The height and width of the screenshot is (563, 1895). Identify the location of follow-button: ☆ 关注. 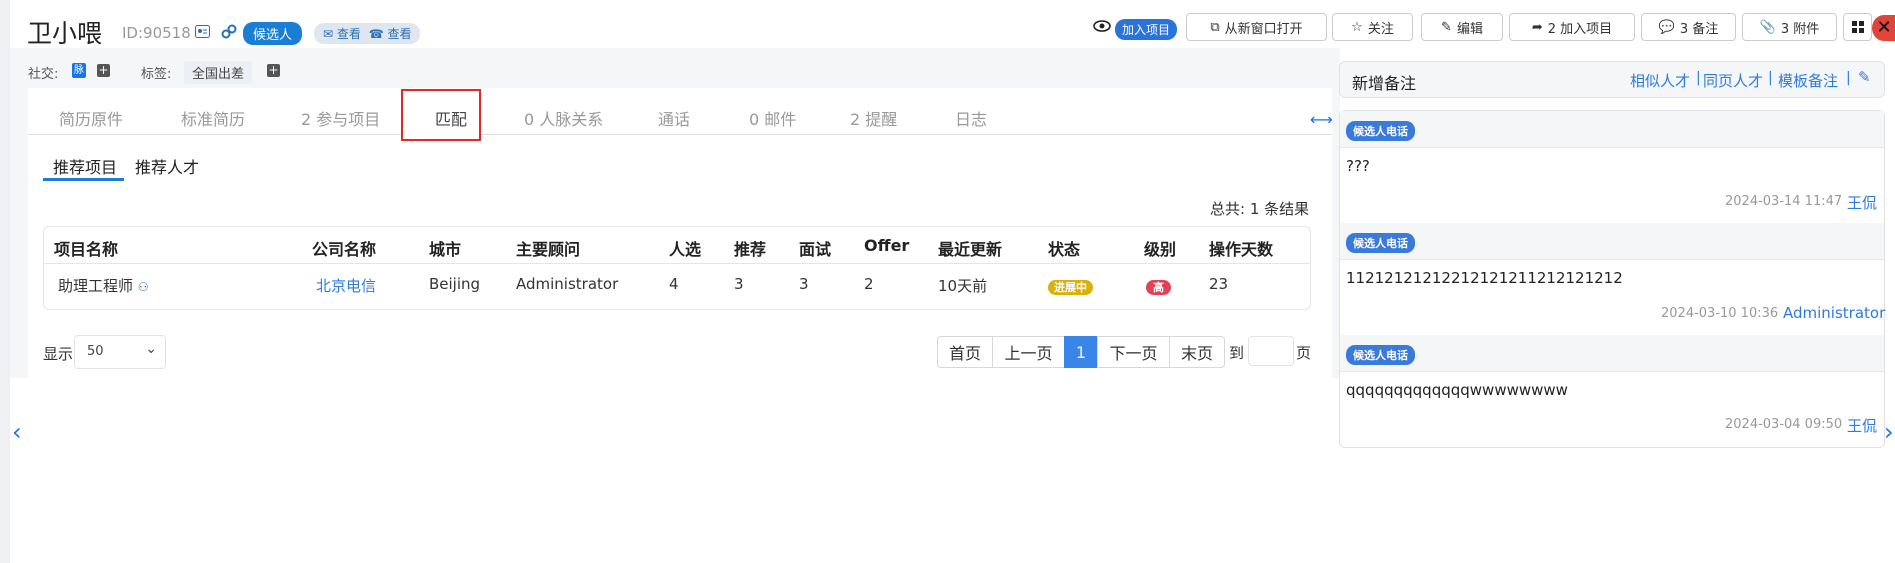
(1372, 27).